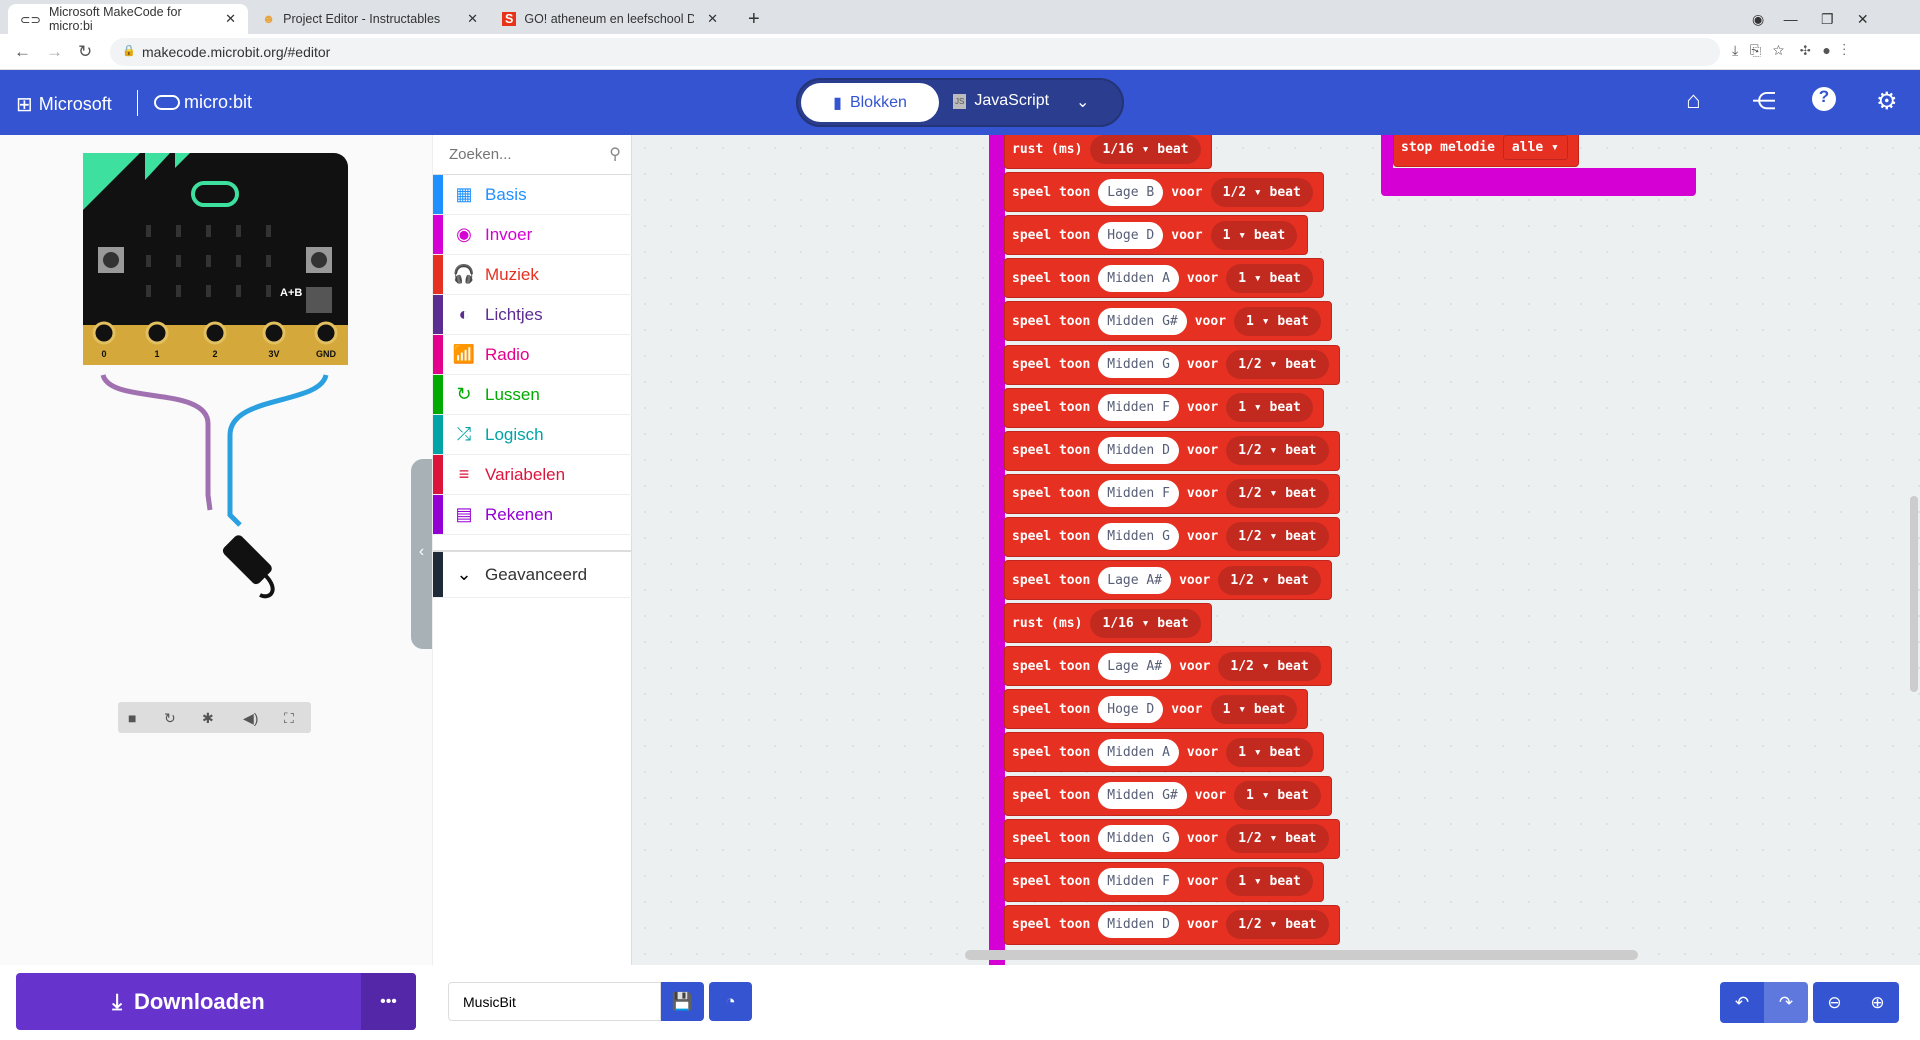  I want to click on play-tone-block: speel toon Lage B voor 1/2 ▾ beat, so click(1164, 192).